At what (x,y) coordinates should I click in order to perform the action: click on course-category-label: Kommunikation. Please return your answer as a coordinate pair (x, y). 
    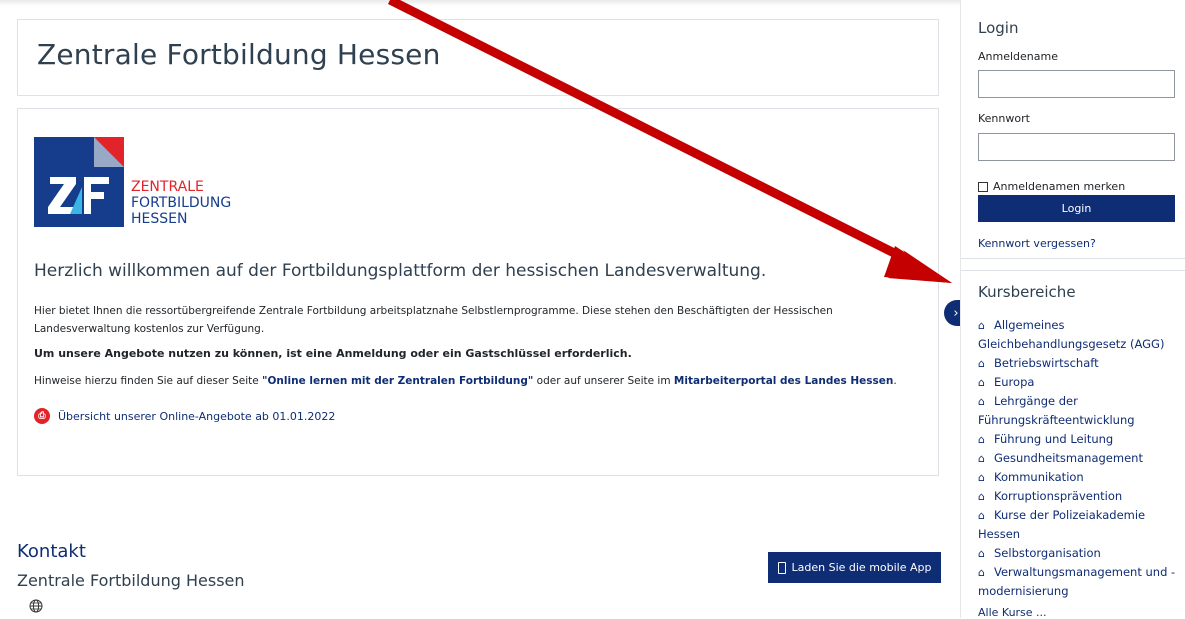
    Looking at the image, I should click on (1039, 477).